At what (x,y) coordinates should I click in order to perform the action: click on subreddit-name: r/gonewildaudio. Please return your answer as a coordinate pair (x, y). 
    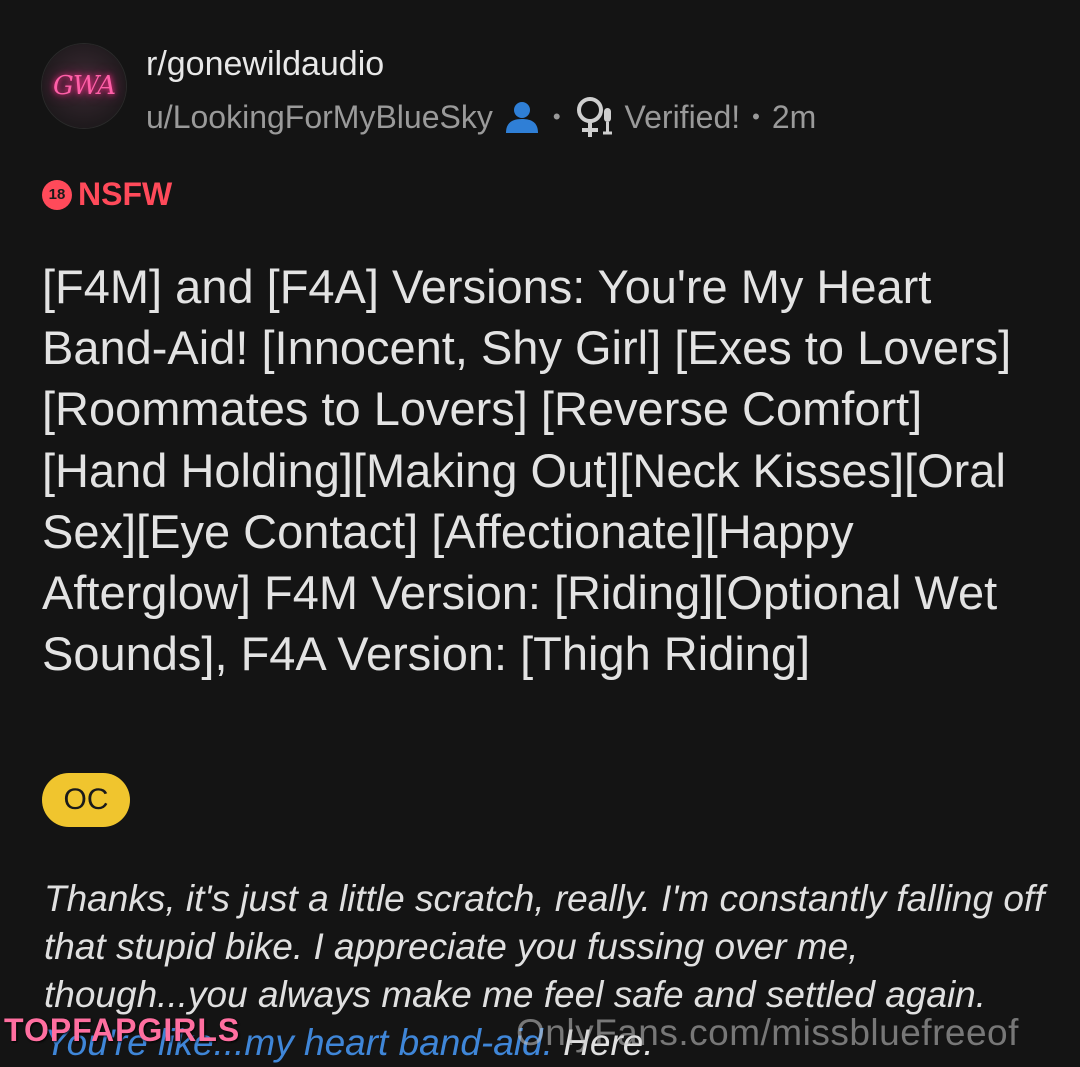
    Looking at the image, I should click on (481, 64).